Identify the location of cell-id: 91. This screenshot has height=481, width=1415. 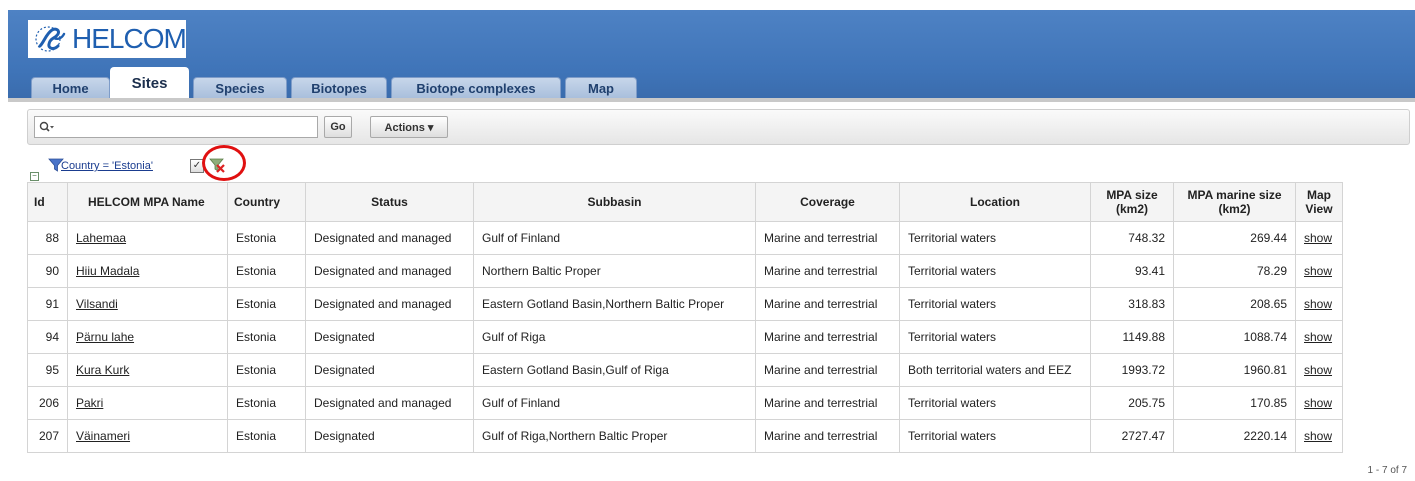
(47, 304).